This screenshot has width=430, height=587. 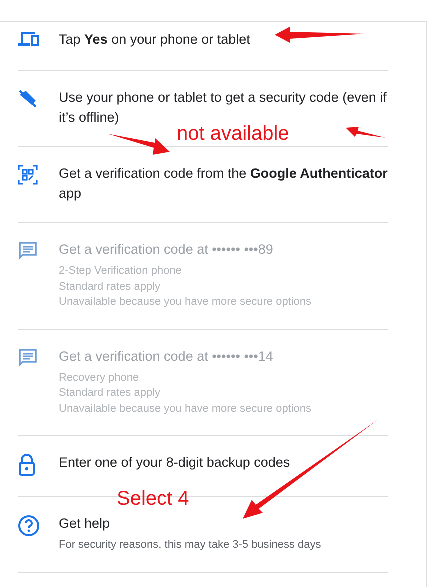 I want to click on qr-code-icon, so click(x=28, y=175).